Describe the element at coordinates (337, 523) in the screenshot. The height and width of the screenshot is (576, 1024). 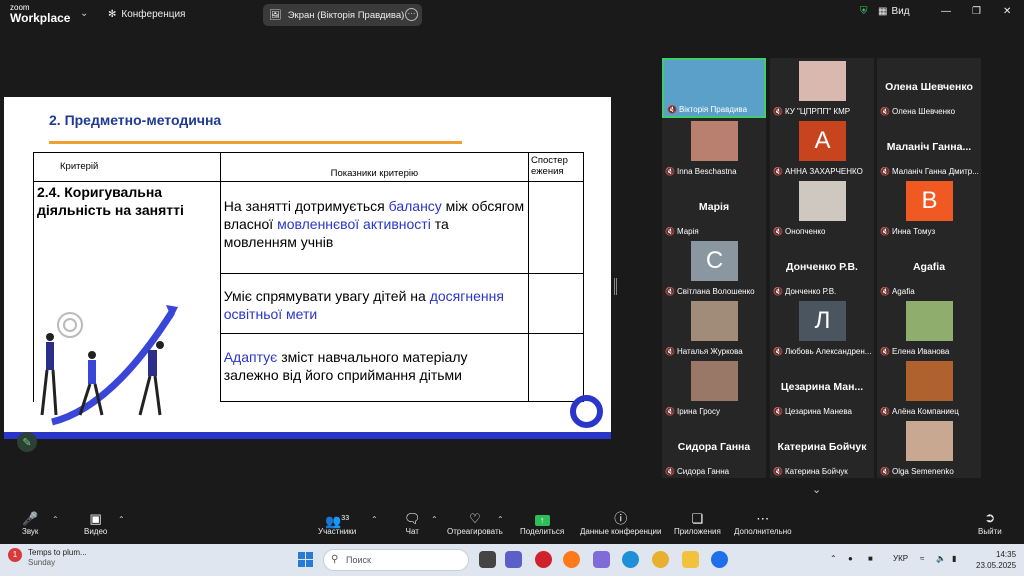
I see `participants-button: 👥33 Участники` at that location.